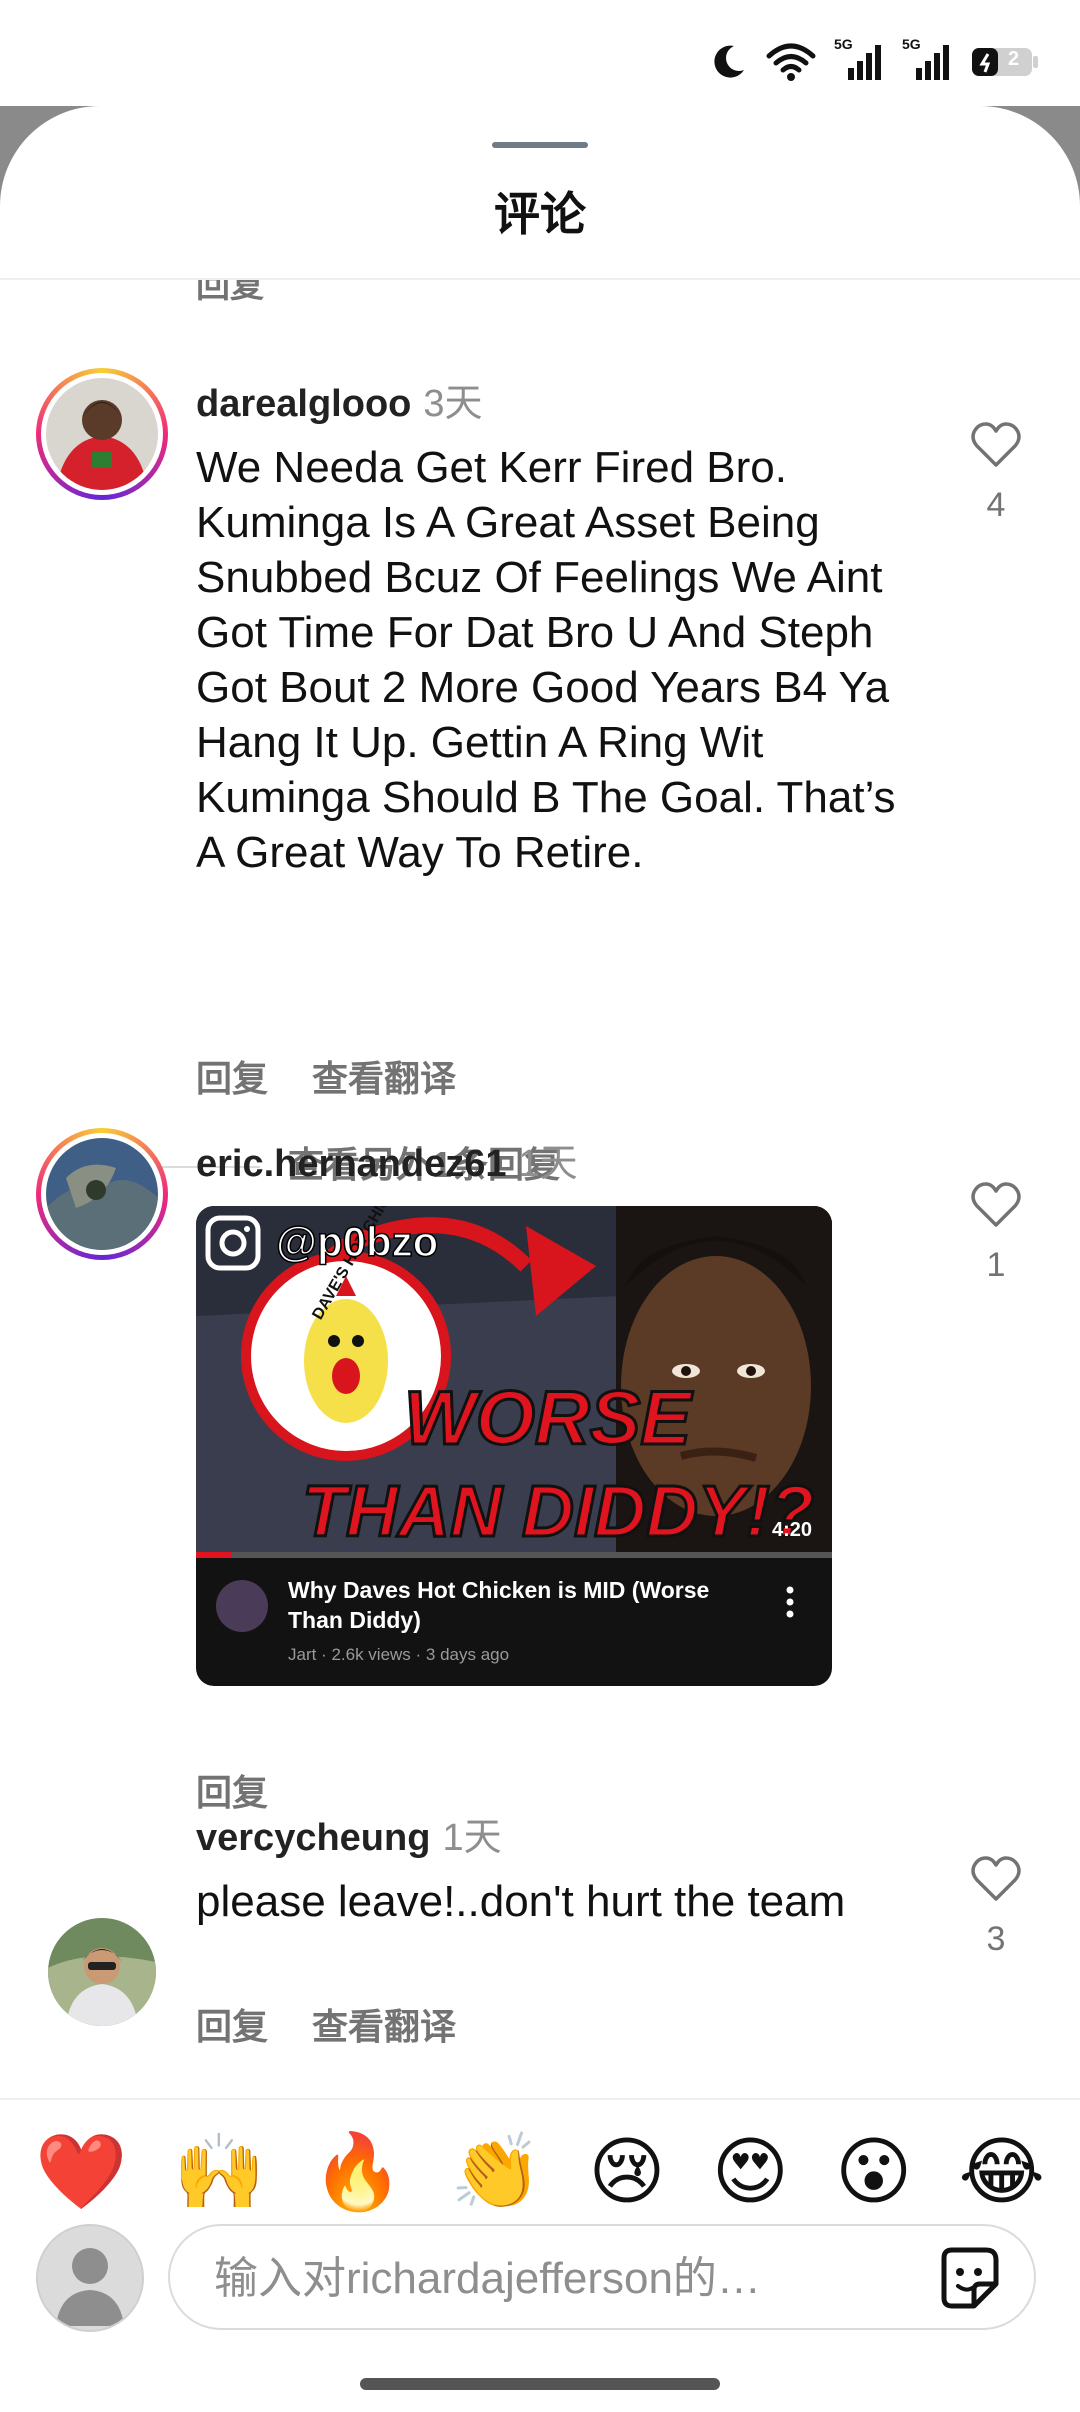  What do you see at coordinates (548, 1418) in the screenshot?
I see `media-headline: WORSE` at bounding box center [548, 1418].